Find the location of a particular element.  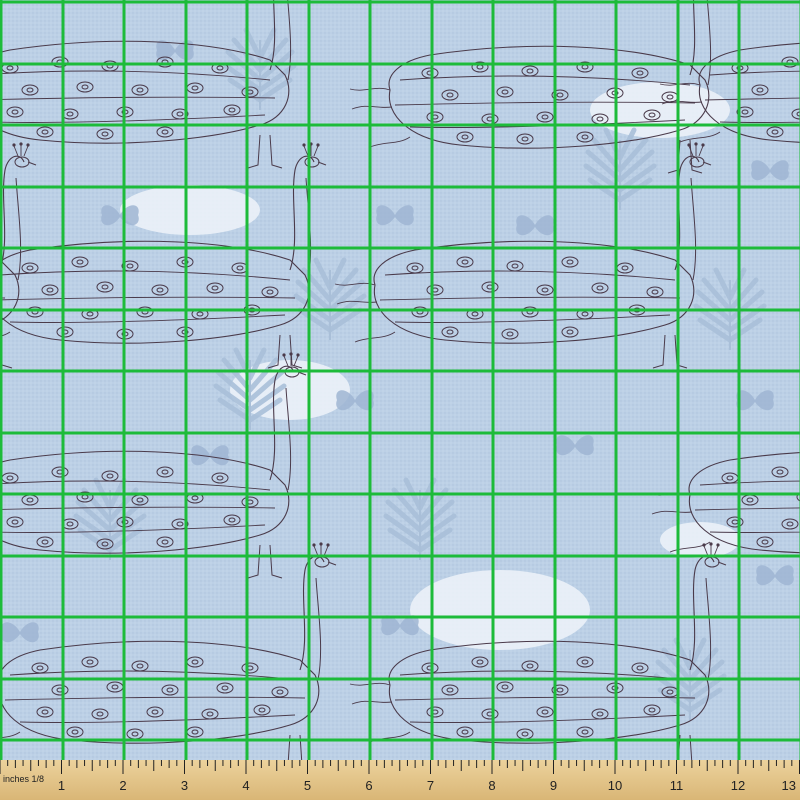

ruler-tick-label: 6 is located at coordinates (368, 785).